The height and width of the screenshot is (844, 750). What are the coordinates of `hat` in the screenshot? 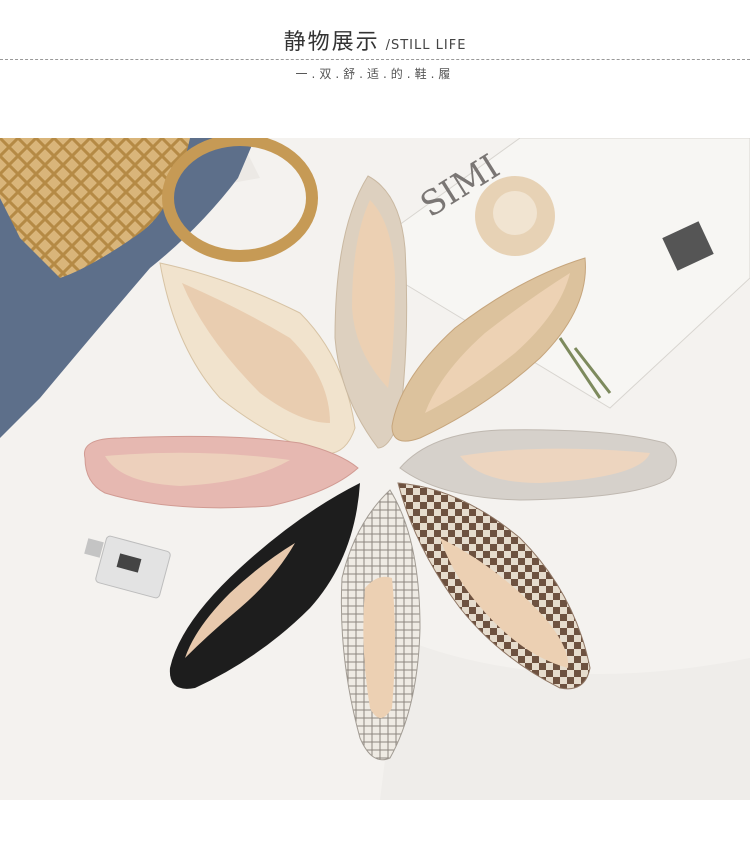 It's located at (515, 216).